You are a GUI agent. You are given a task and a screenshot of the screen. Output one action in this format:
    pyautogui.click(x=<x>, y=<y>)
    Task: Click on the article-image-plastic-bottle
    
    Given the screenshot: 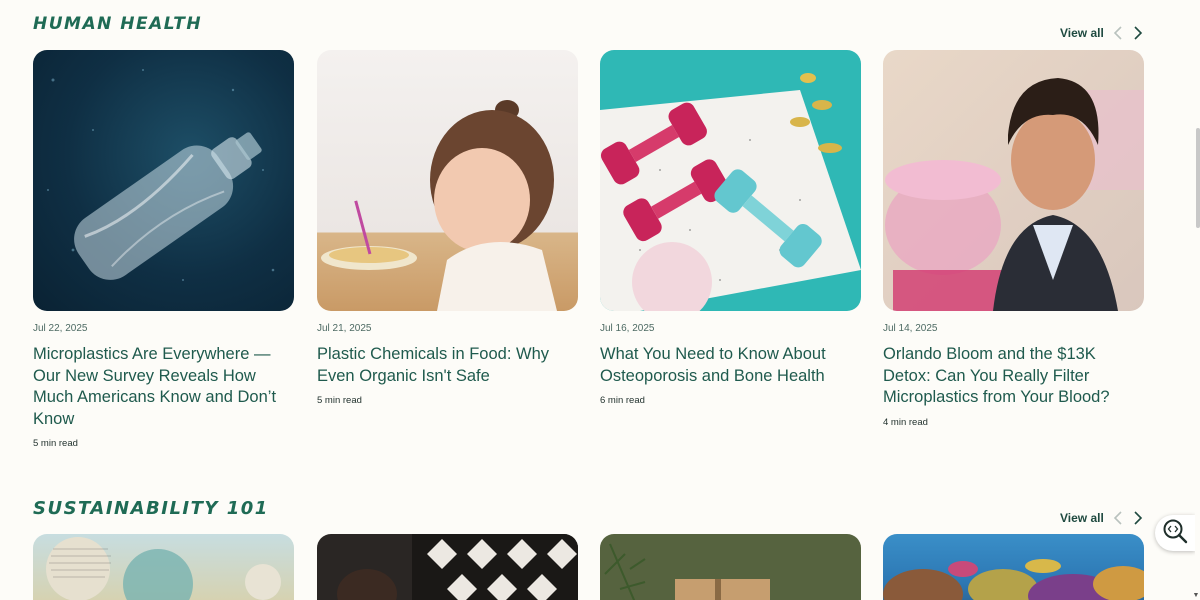 What is the action you would take?
    pyautogui.click(x=163, y=180)
    